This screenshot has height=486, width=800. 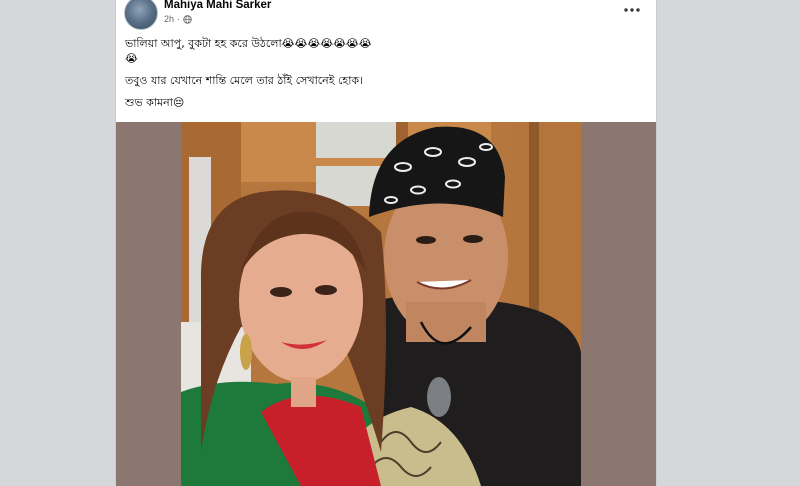 What do you see at coordinates (141, 15) in the screenshot?
I see `profile-avatar` at bounding box center [141, 15].